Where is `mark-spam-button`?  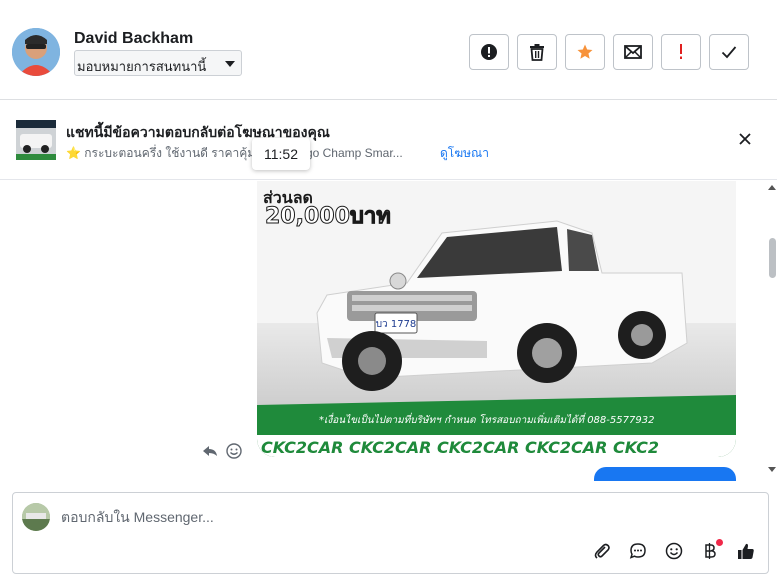
mark-spam-button is located at coordinates (489, 52).